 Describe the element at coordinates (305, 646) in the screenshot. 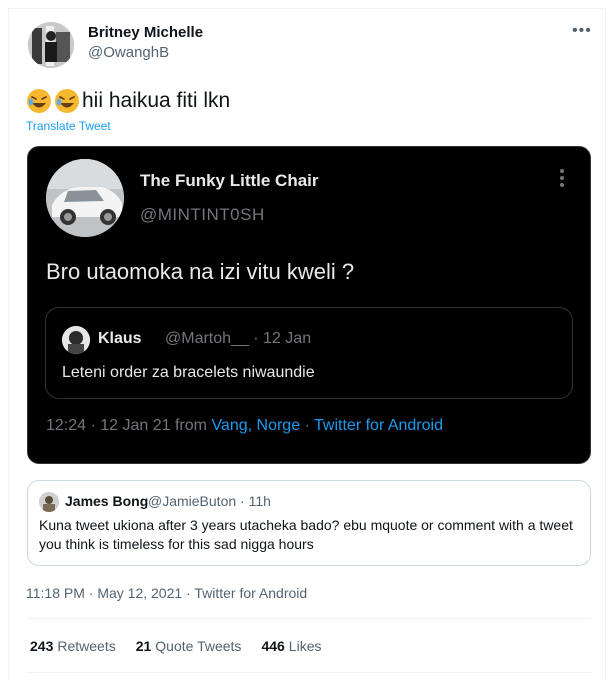

I see `likes-label: Likes` at that location.